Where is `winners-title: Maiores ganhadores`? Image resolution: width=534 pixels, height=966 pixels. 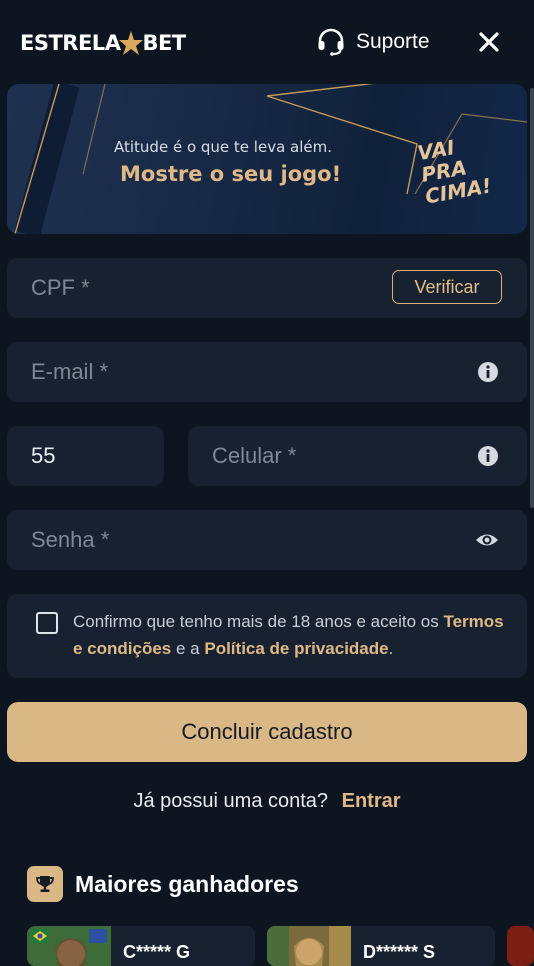 winners-title: Maiores ganhadores is located at coordinates (187, 883).